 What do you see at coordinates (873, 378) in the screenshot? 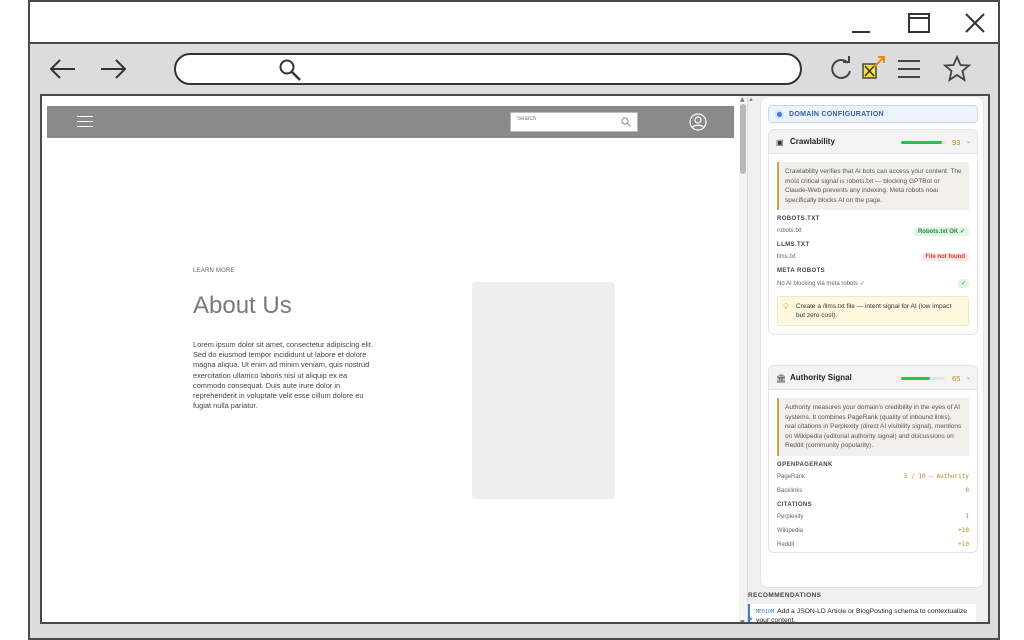
I see `authority-header: 🏛︎ Authority Signal 65 ⌄` at bounding box center [873, 378].